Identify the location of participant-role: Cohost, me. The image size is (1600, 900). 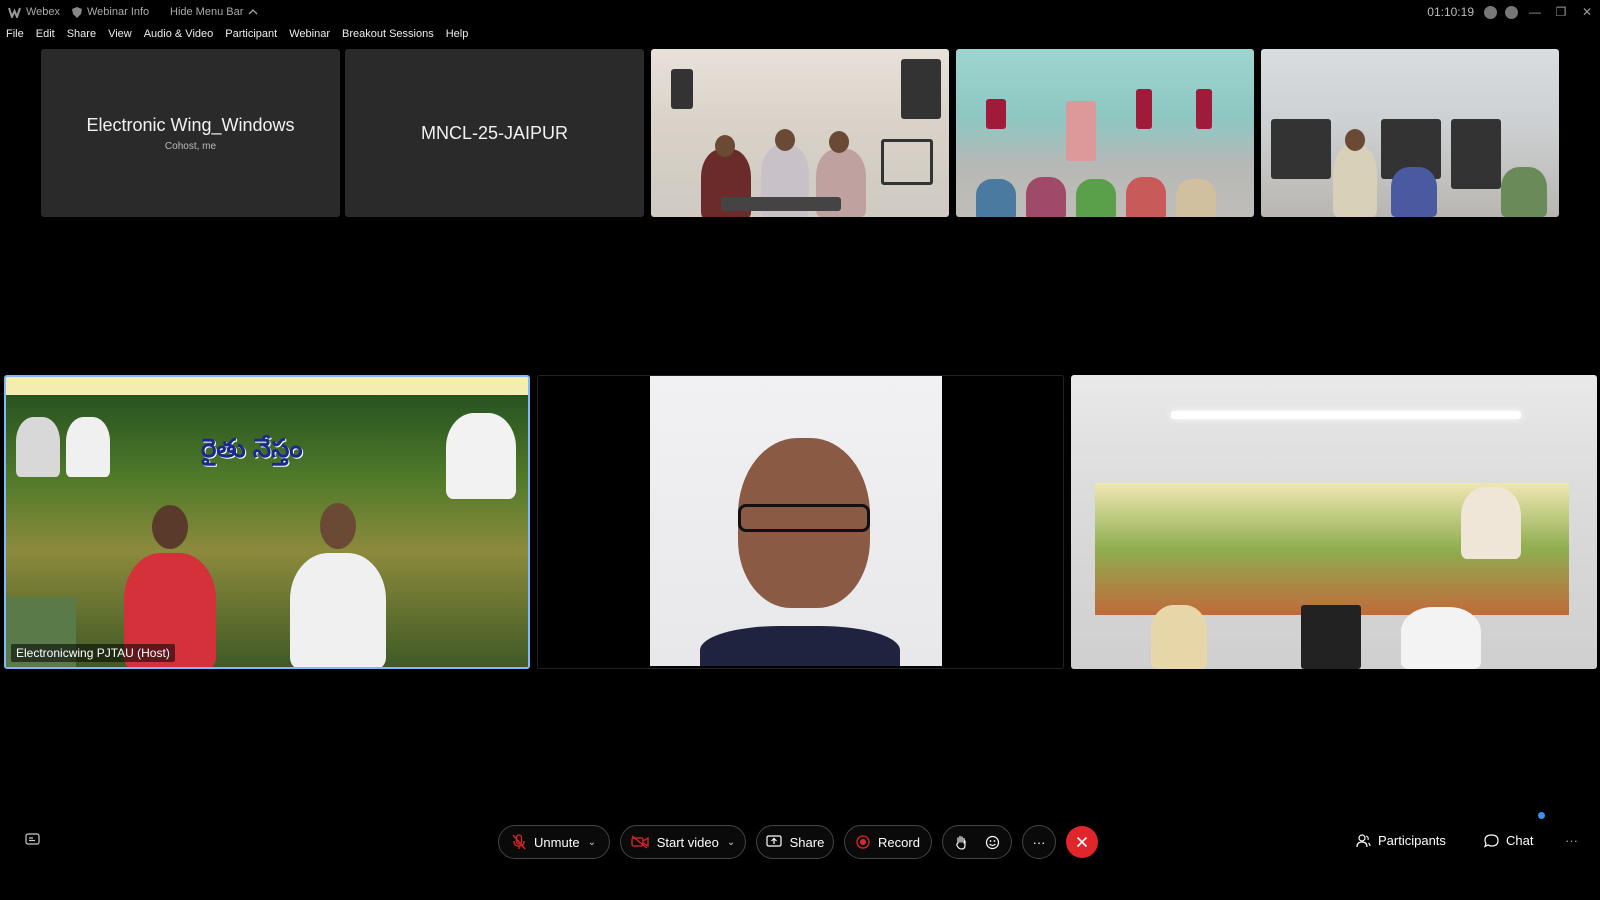
(190, 146).